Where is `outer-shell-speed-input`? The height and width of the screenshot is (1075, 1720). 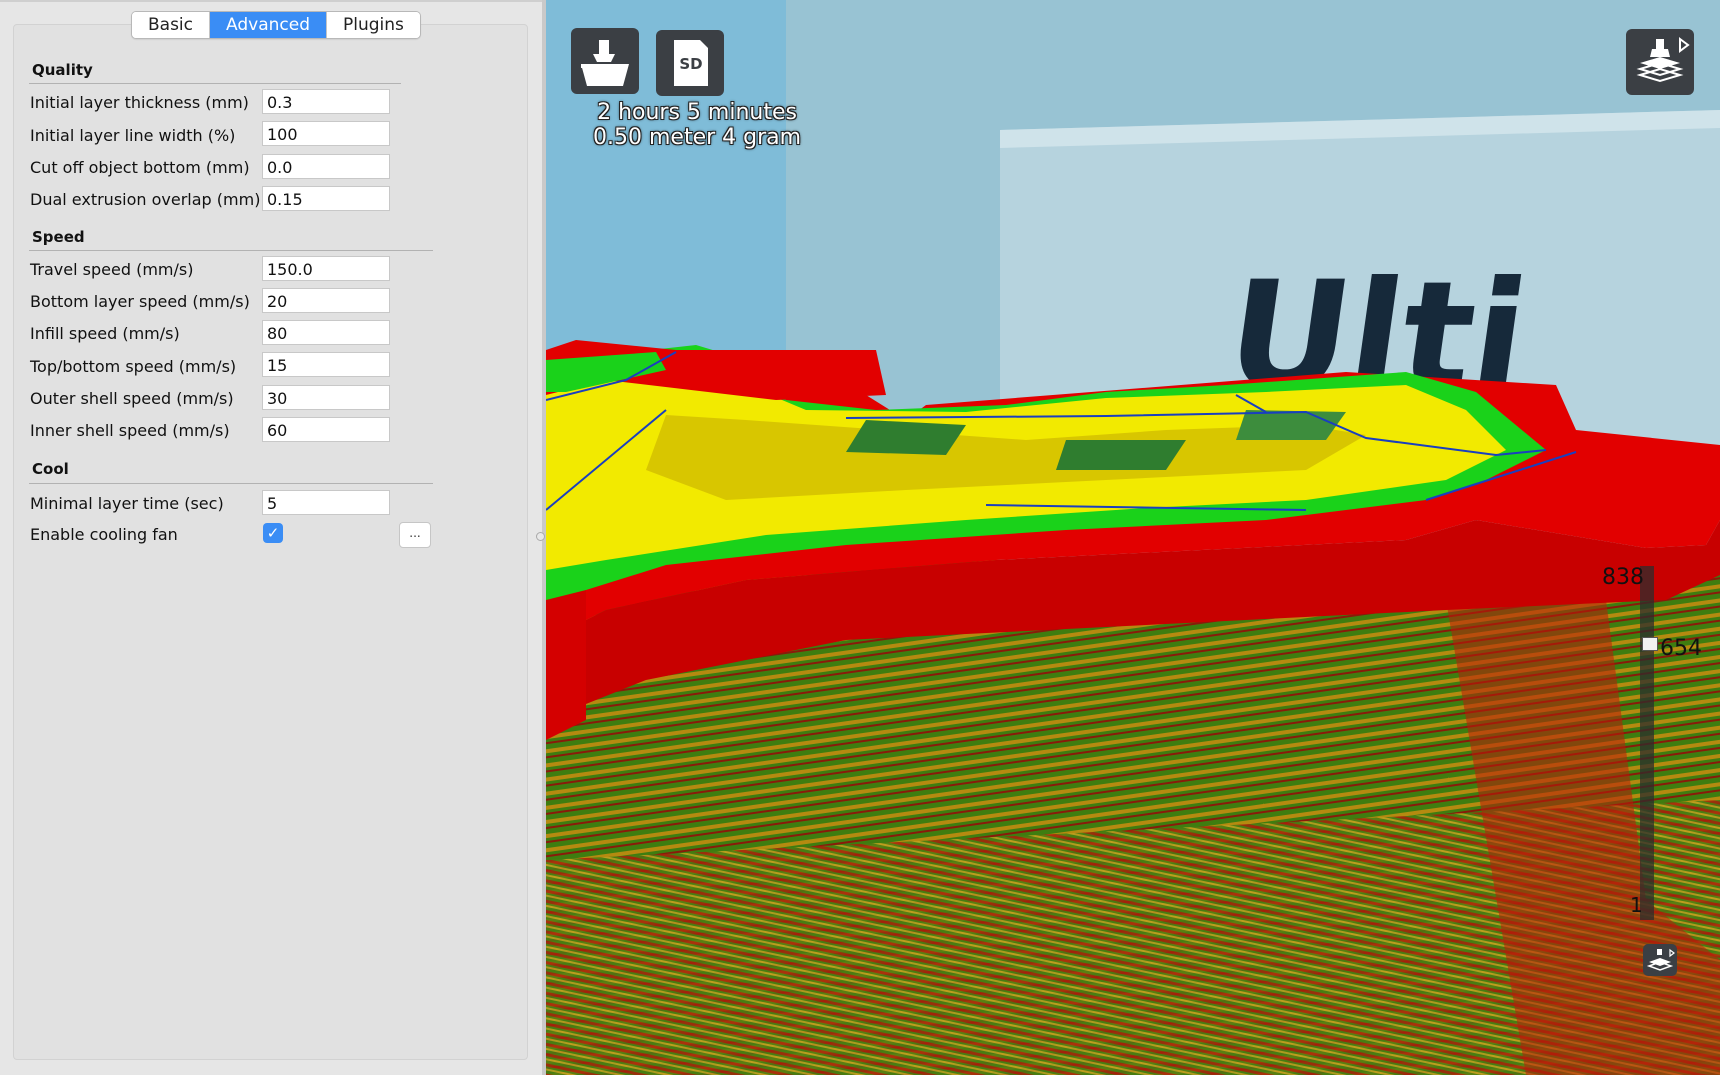
outer-shell-speed-input is located at coordinates (326, 397).